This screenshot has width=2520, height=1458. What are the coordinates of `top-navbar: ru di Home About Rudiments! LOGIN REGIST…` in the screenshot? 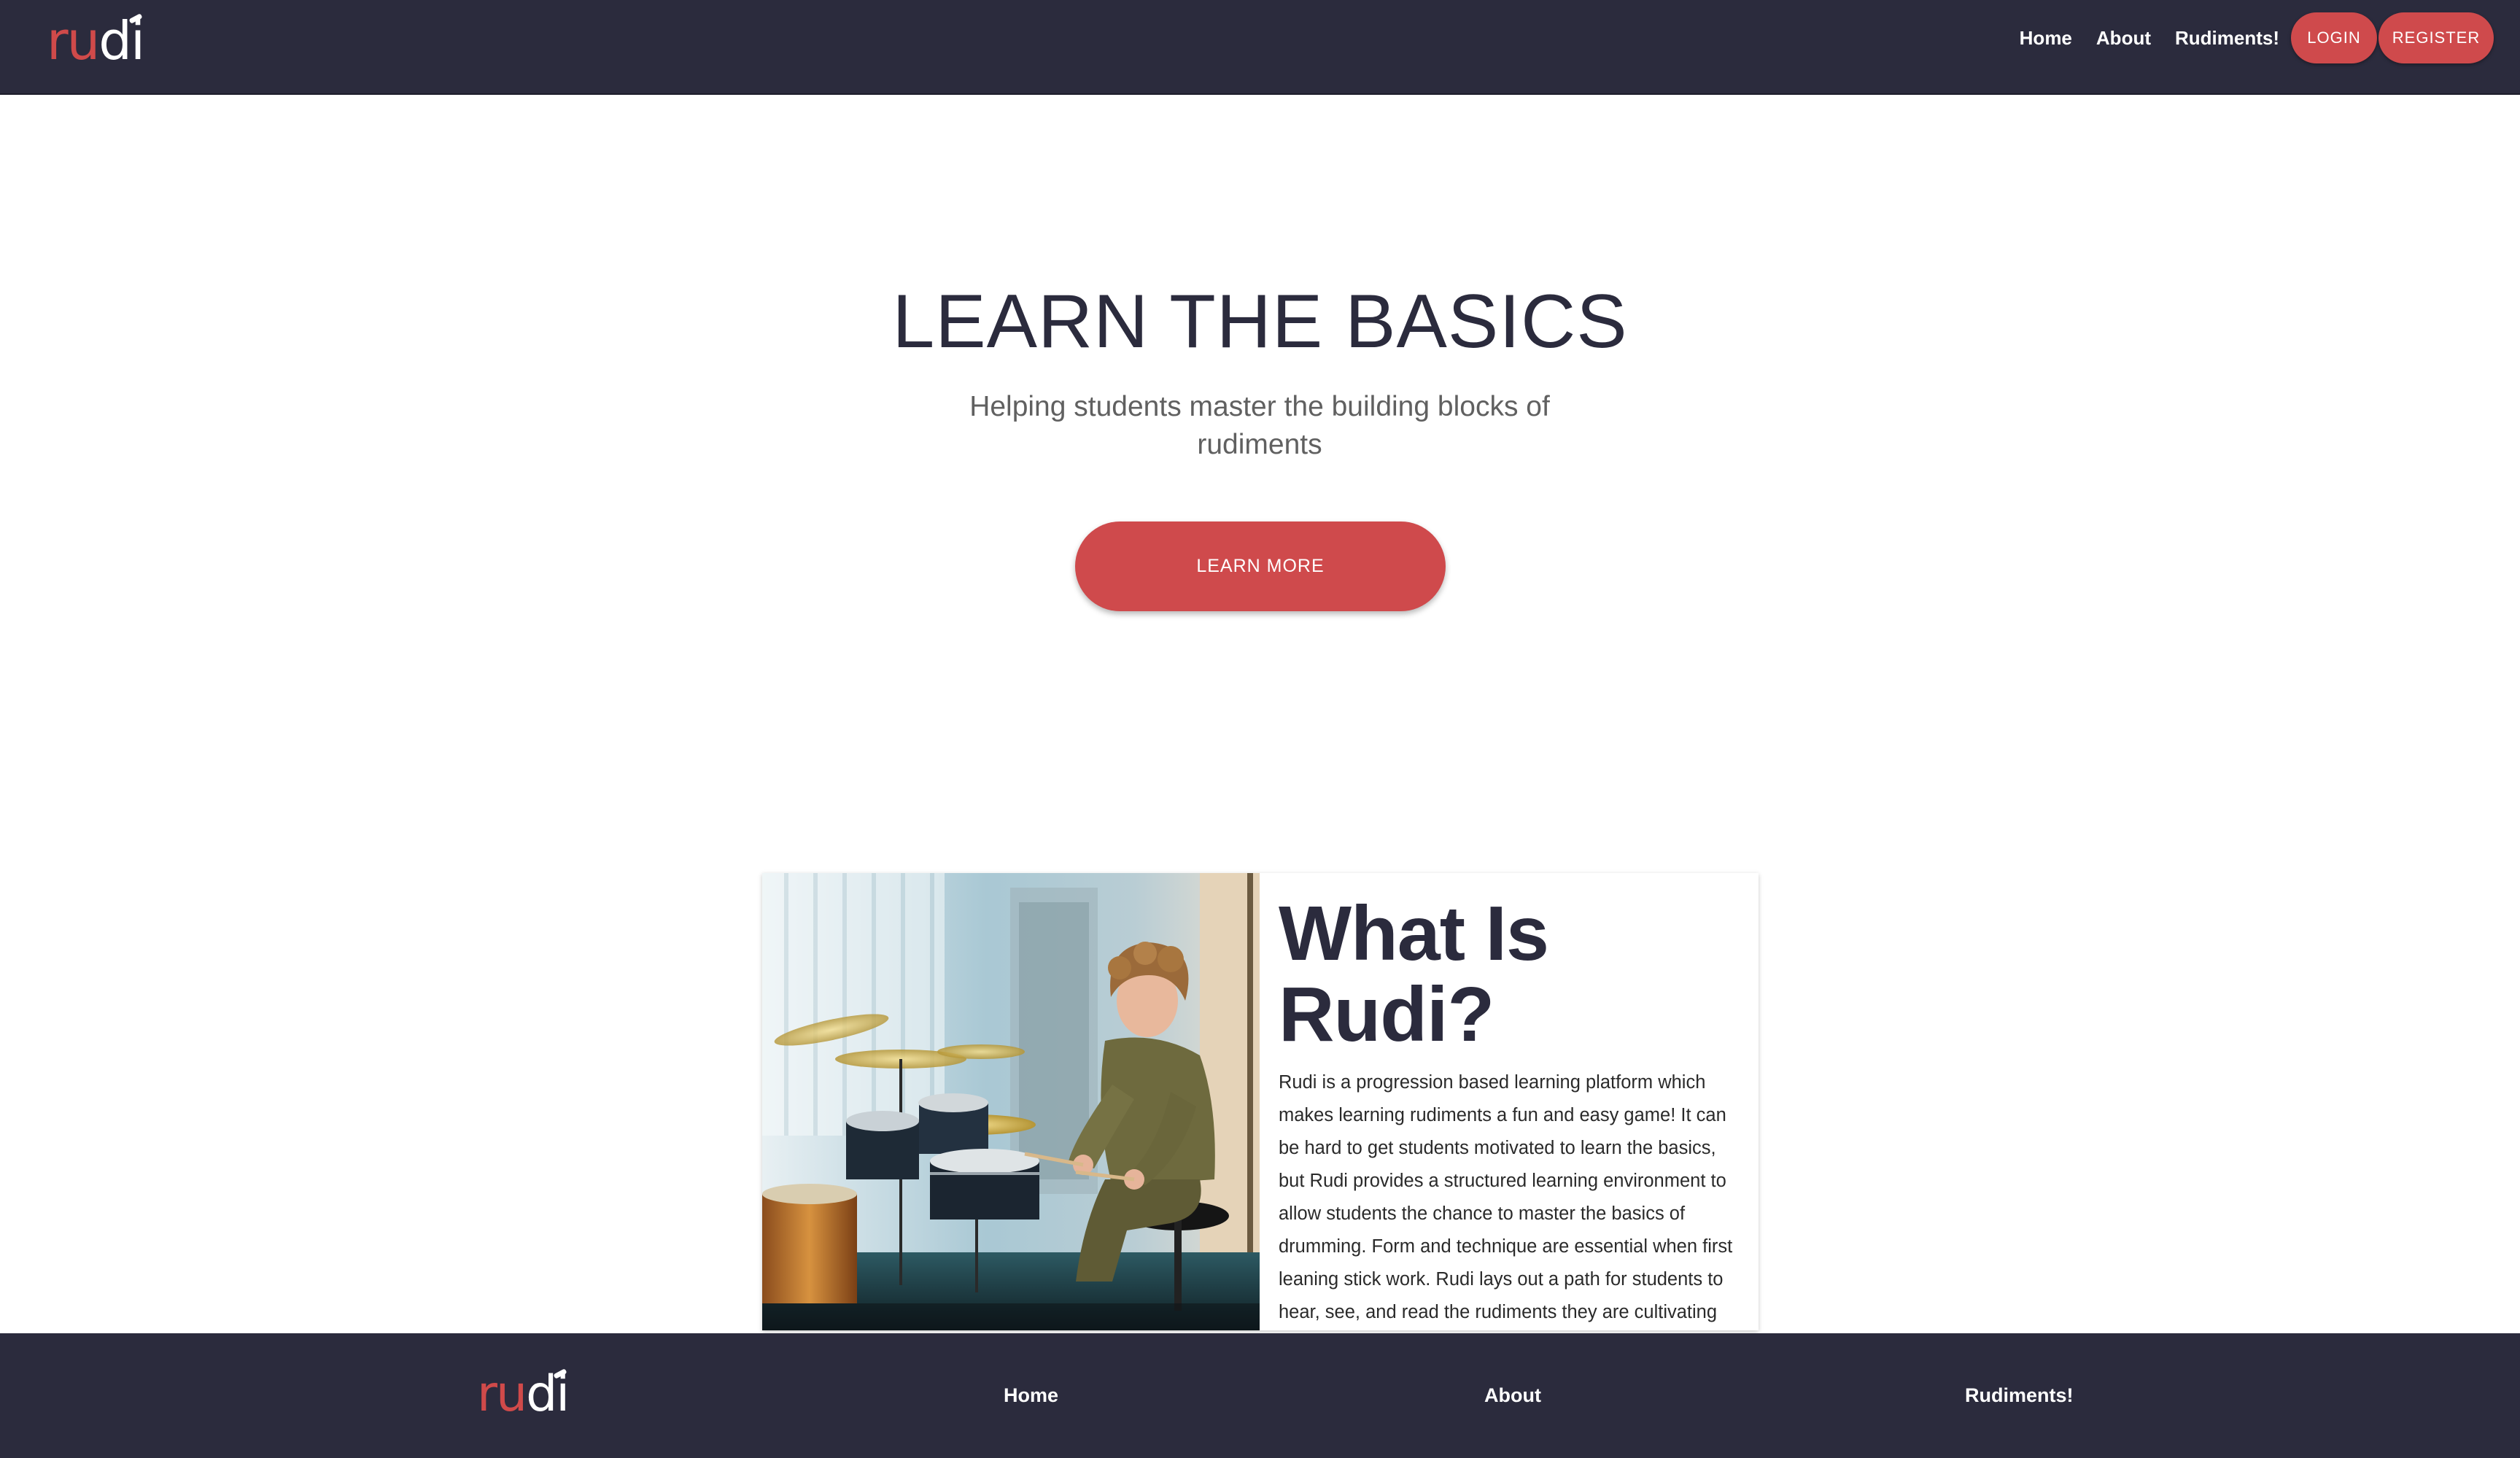 It's located at (1260, 47).